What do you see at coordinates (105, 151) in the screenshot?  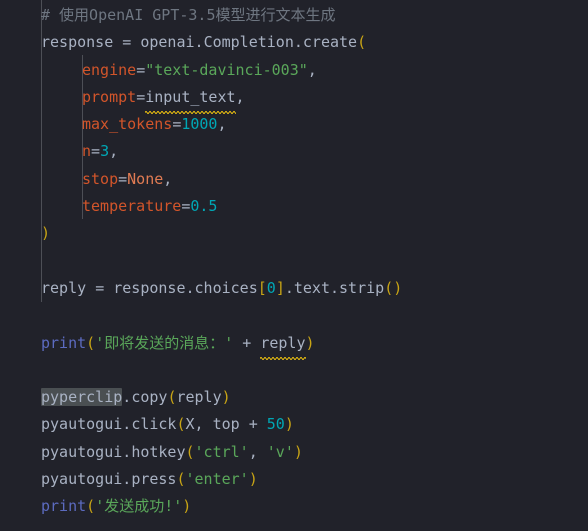 I see `code-token-number: 3` at bounding box center [105, 151].